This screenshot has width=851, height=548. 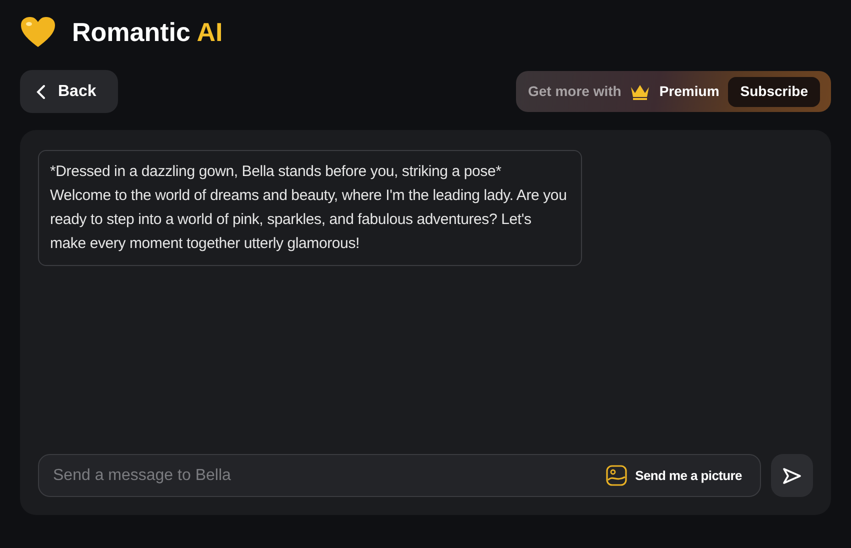 What do you see at coordinates (774, 91) in the screenshot?
I see `subscribe-button: Subscribe` at bounding box center [774, 91].